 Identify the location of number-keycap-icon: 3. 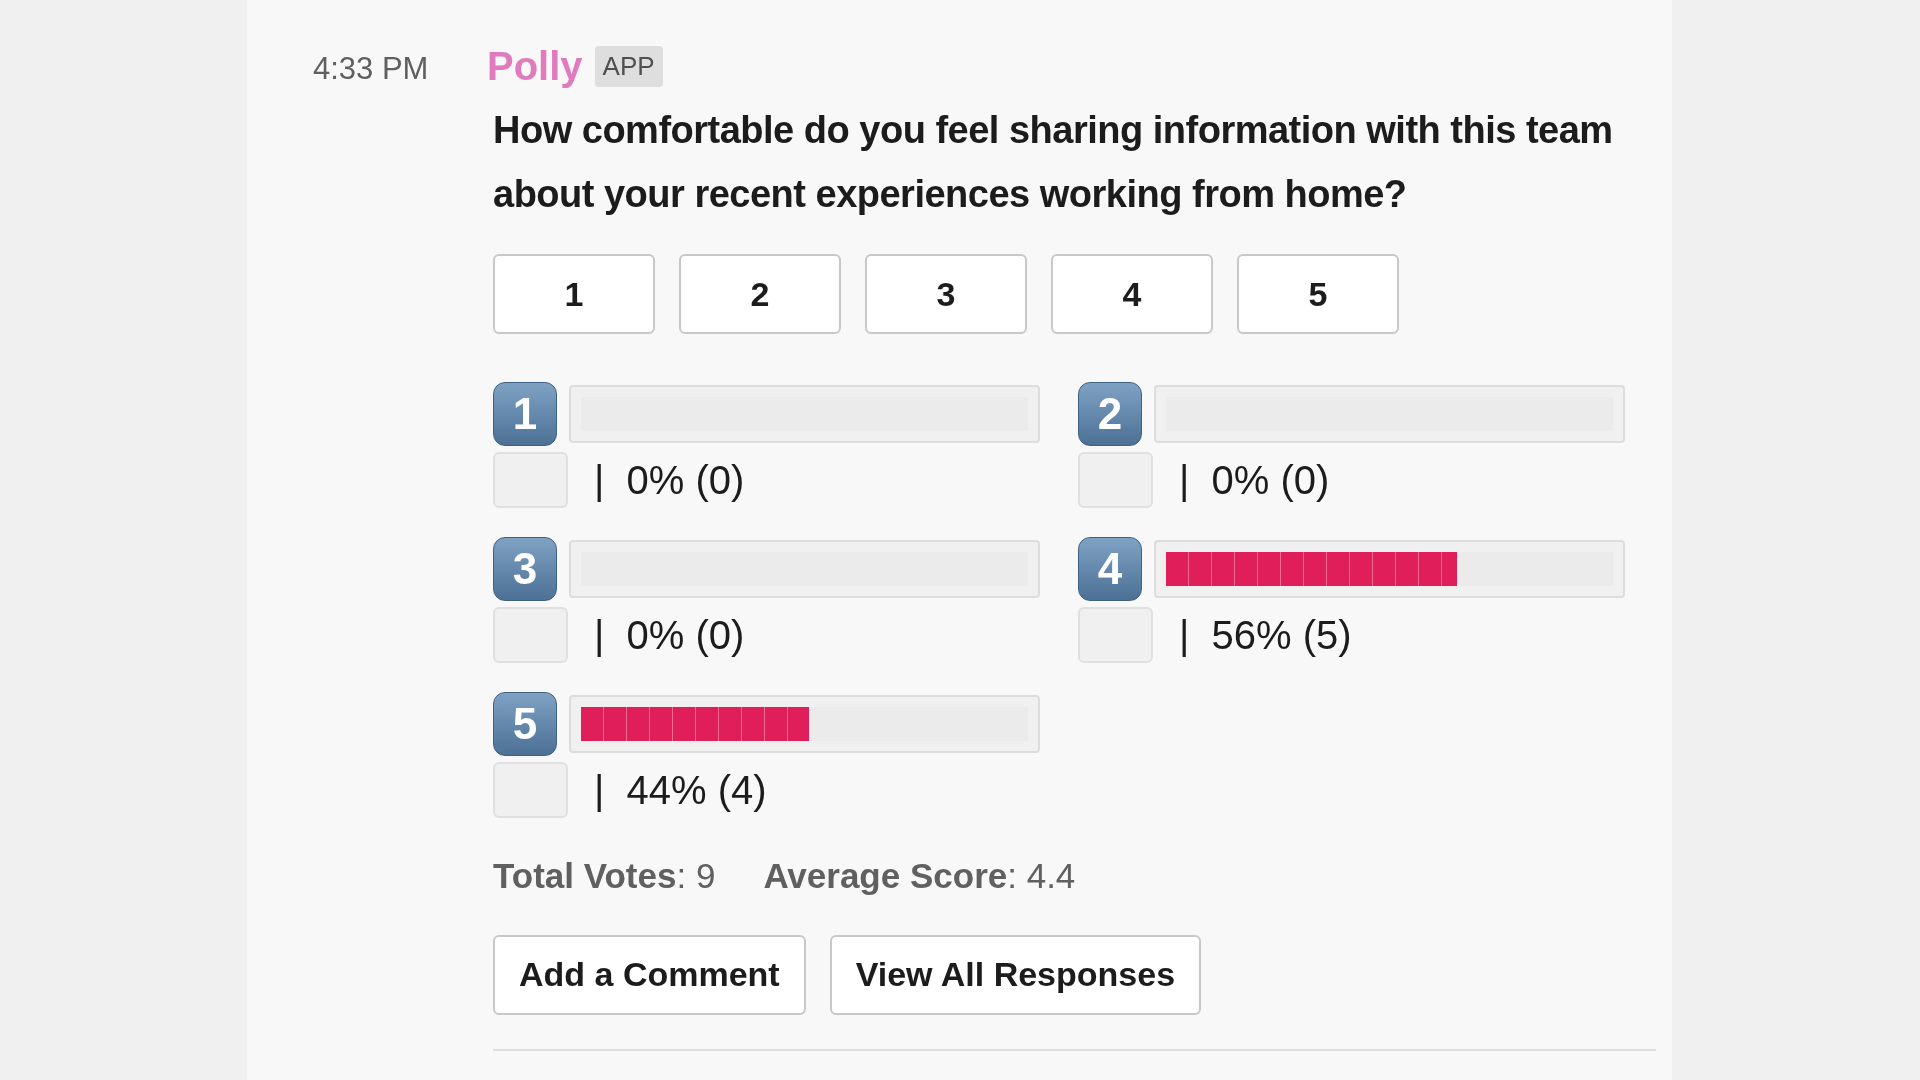
(525, 569).